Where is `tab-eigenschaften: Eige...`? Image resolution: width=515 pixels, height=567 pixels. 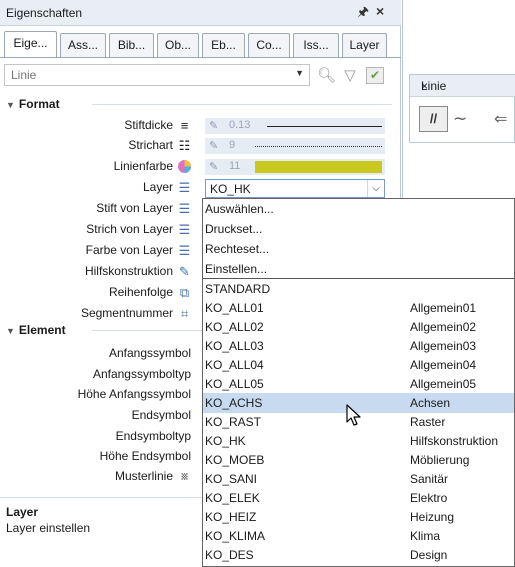
tab-eigenschaften: Eige... is located at coordinates (30, 44).